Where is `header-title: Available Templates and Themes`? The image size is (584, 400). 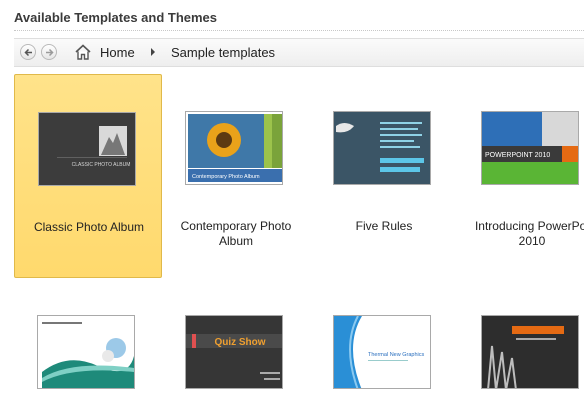 header-title: Available Templates and Themes is located at coordinates (116, 17).